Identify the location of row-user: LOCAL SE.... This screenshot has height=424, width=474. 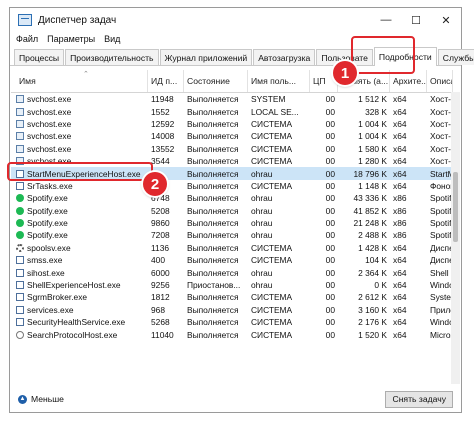
(275, 111).